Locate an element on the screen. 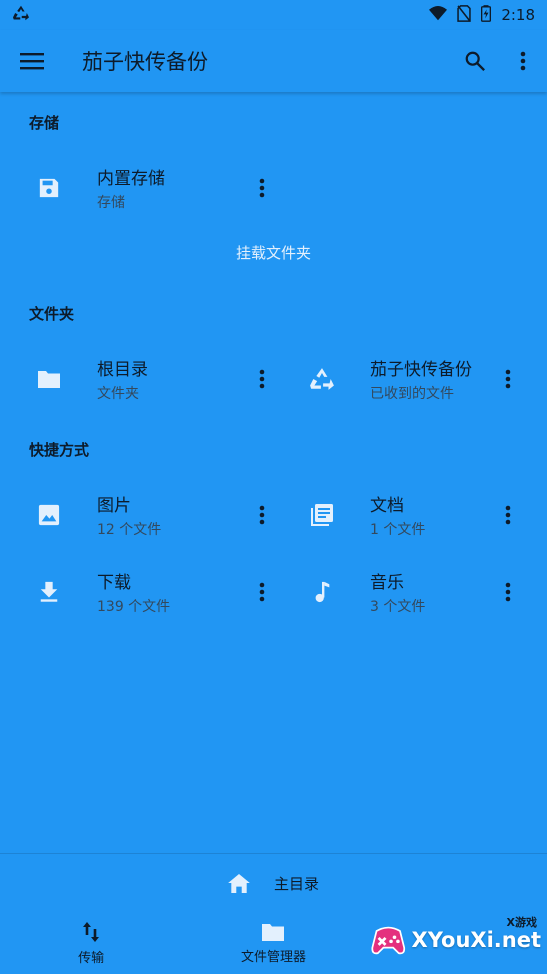  menu-button is located at coordinates (32, 61).